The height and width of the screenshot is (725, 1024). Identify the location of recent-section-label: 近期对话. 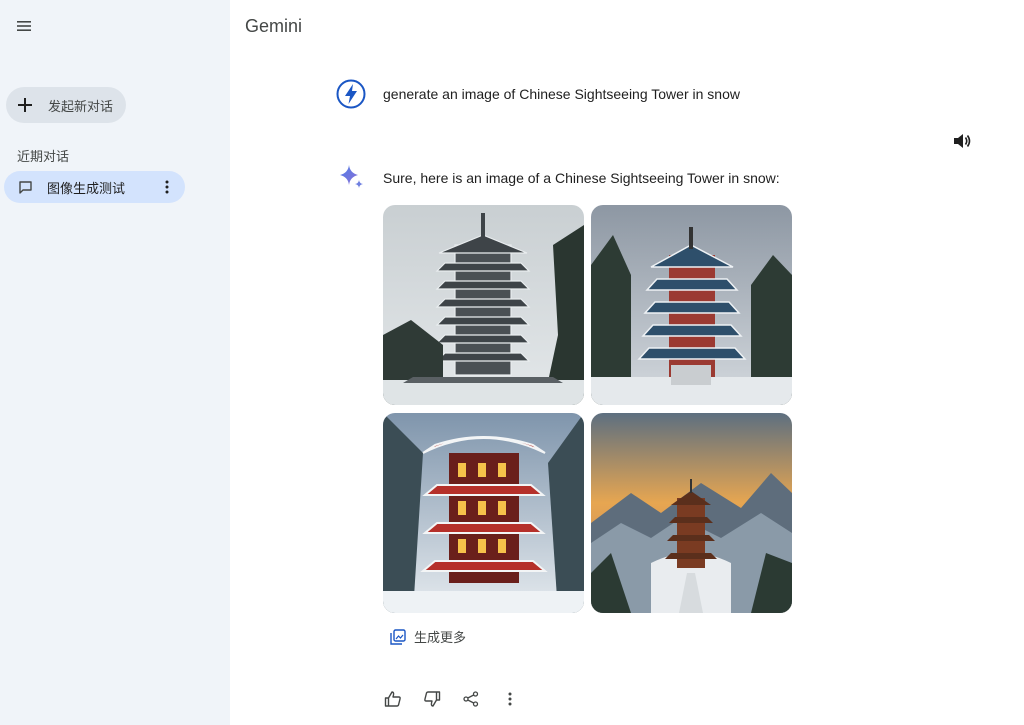
(43, 156).